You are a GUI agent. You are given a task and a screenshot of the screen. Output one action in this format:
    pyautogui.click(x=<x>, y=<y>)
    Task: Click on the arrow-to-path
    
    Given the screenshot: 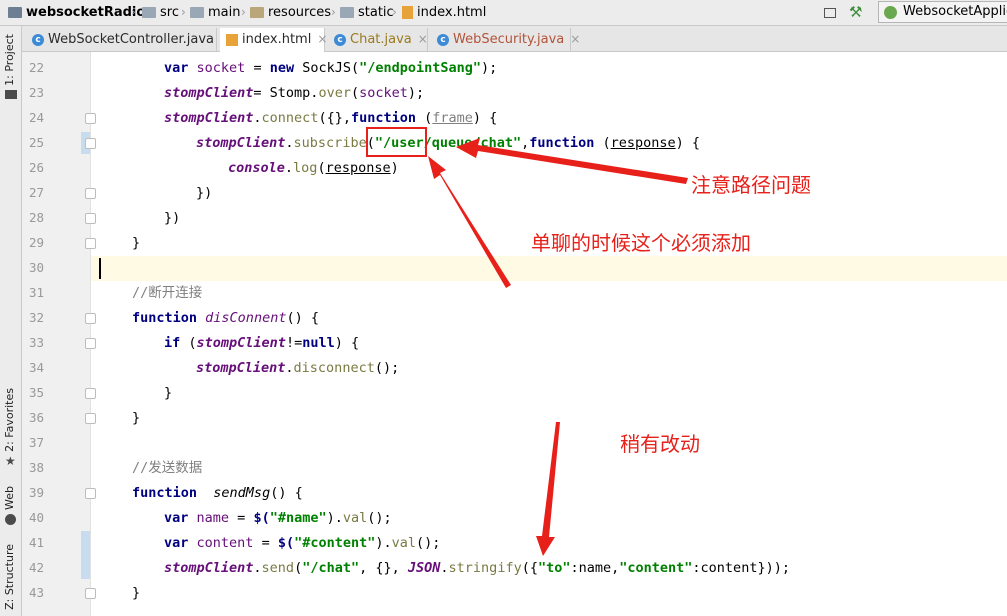 What is the action you would take?
    pyautogui.click(x=572, y=161)
    